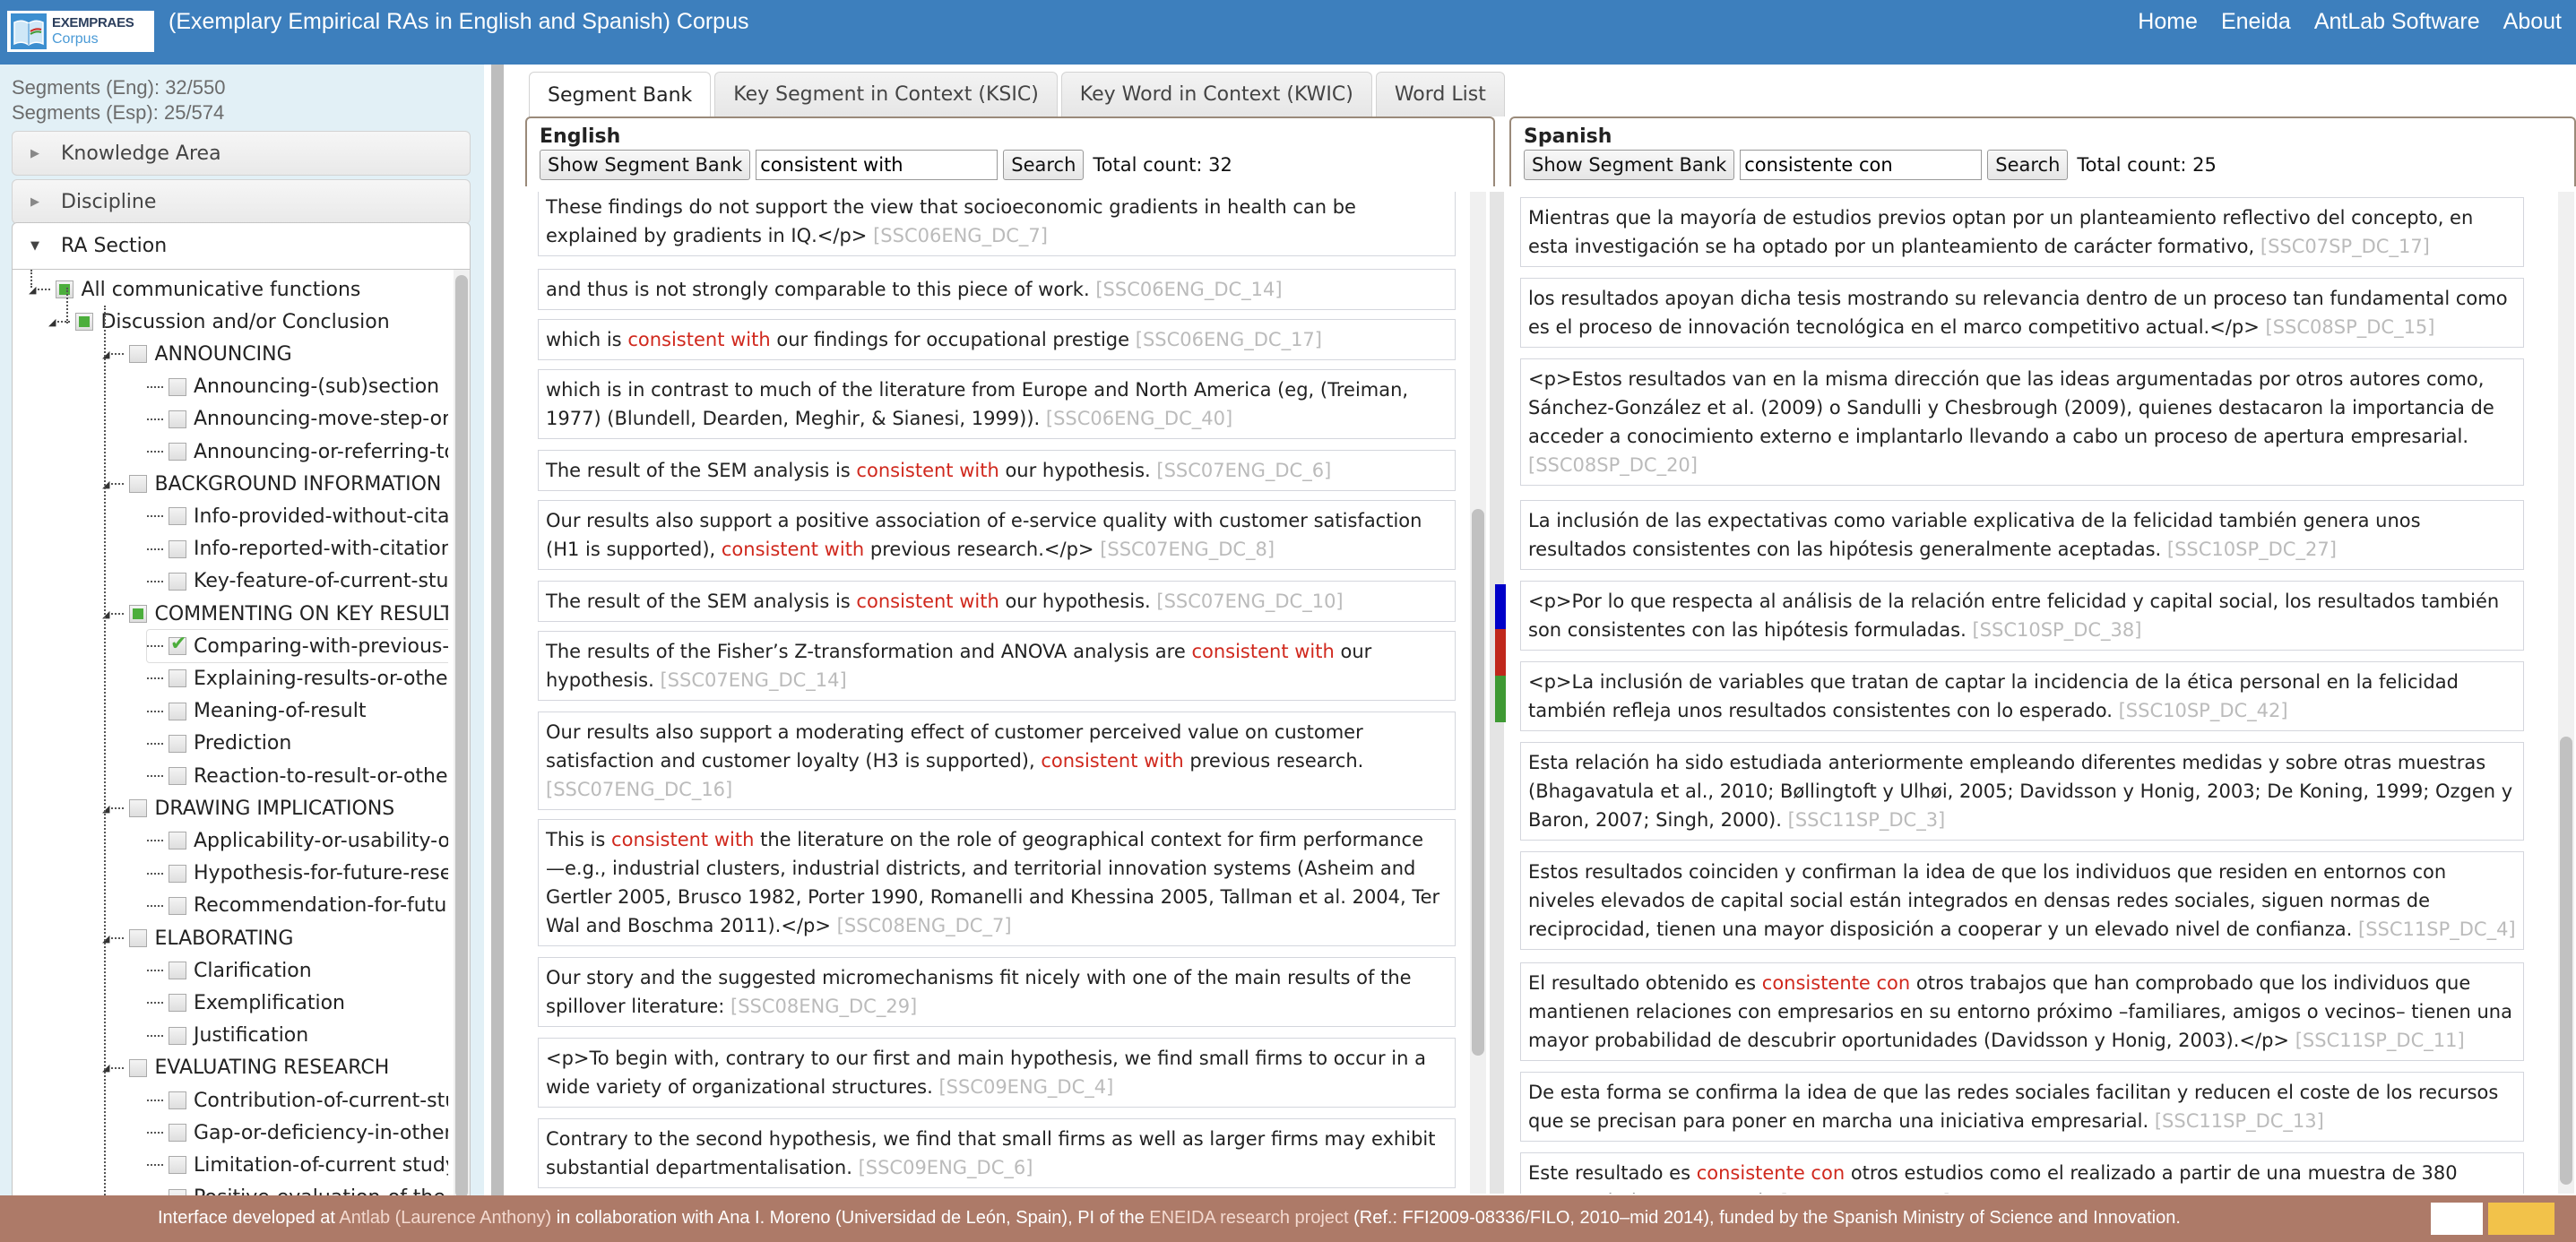 This screenshot has height=1242, width=2576. I want to click on segment-id: [SSC06ENG_DC_14], so click(1188, 289).